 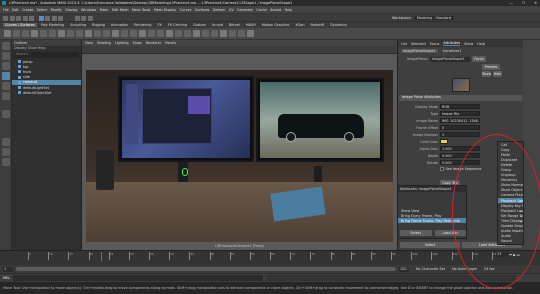 I want to click on maximize-button: ☐, so click(x=523, y=3).